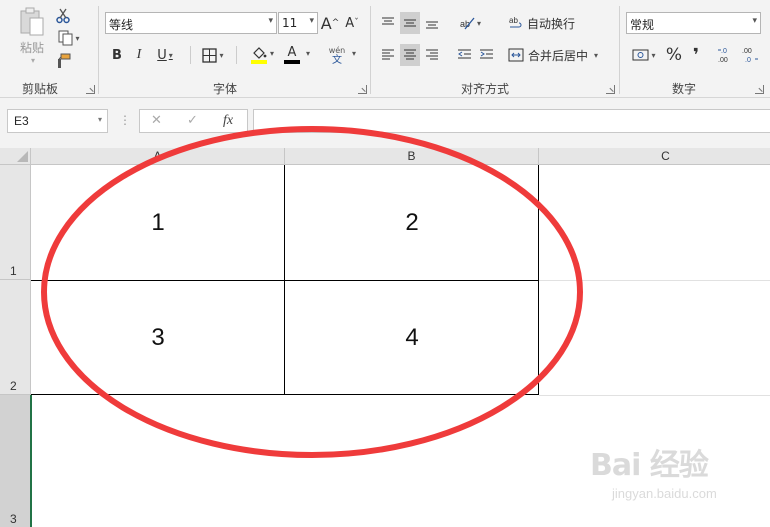 This screenshot has height=527, width=770. I want to click on font-launcher-icon, so click(362, 89).